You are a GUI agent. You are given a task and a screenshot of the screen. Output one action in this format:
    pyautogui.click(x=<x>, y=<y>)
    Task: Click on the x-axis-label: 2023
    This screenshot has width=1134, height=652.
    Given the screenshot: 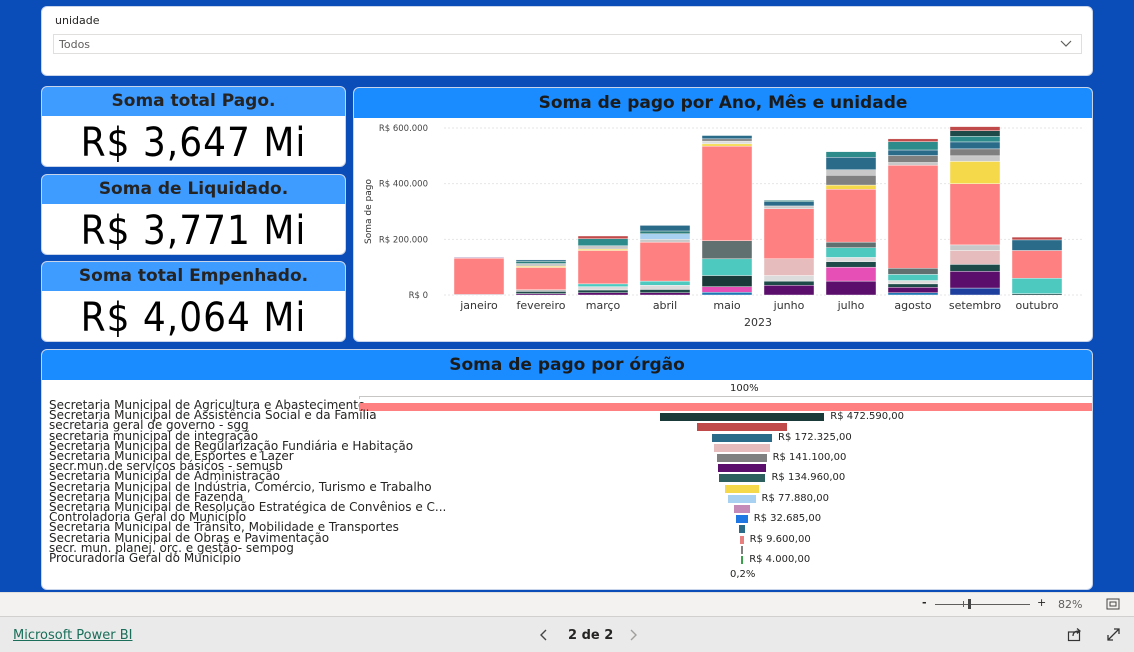 What is the action you would take?
    pyautogui.click(x=758, y=322)
    